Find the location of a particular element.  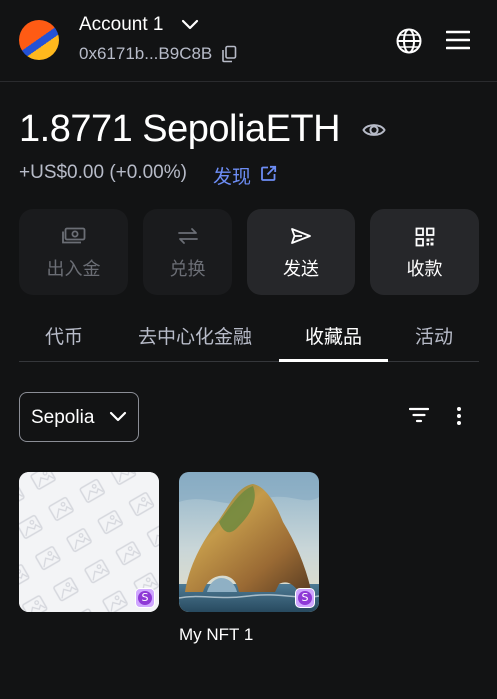

nft-name: My NFT 1 is located at coordinates (216, 634).